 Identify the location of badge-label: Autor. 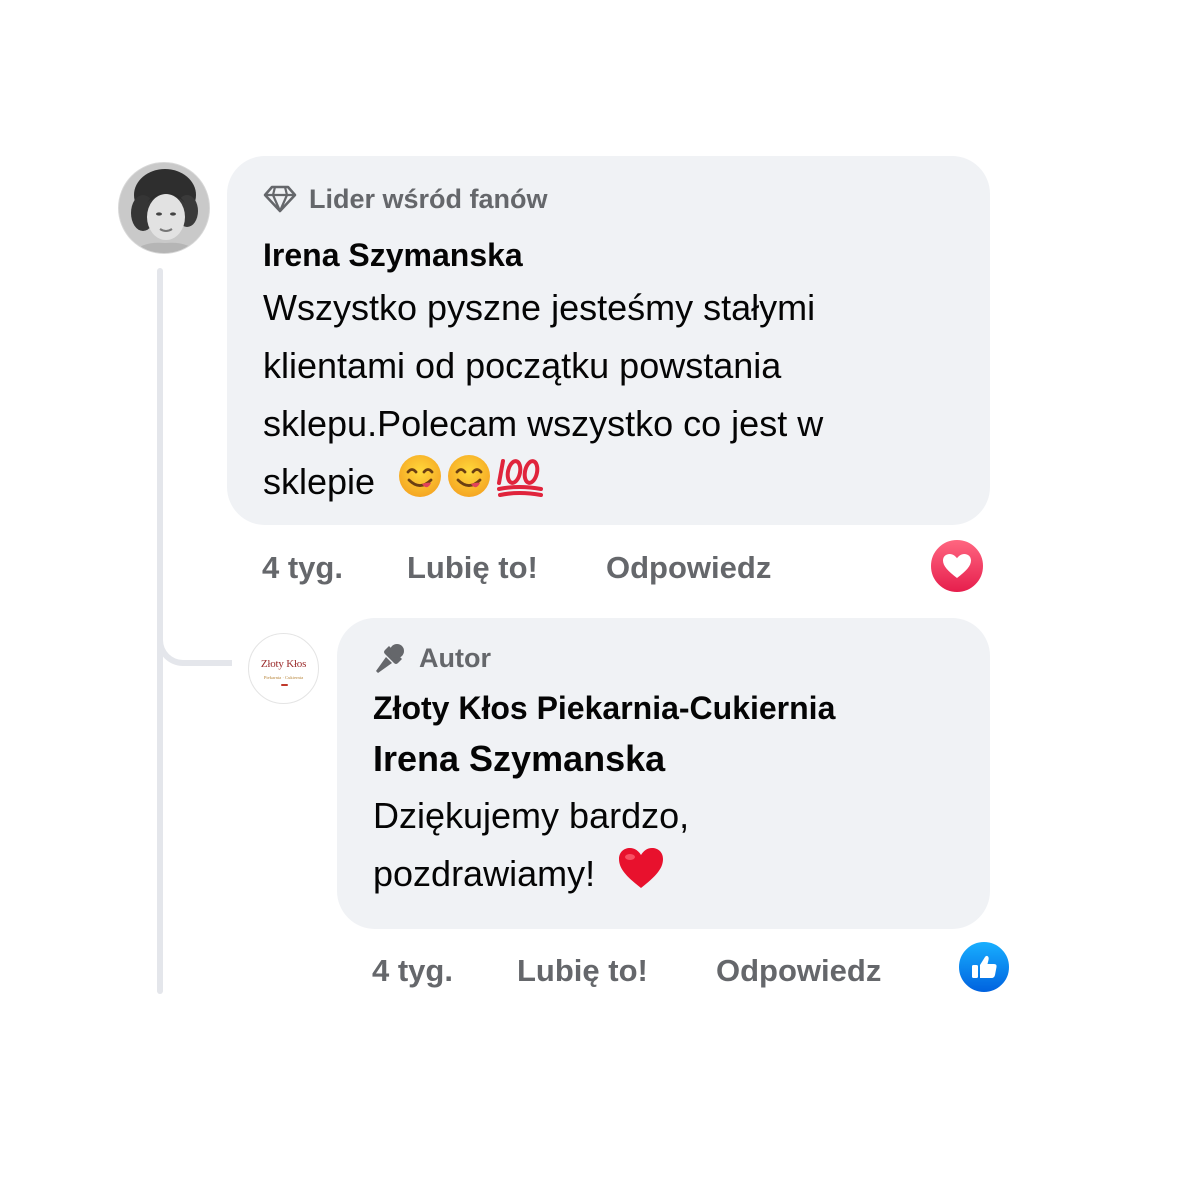
(455, 657).